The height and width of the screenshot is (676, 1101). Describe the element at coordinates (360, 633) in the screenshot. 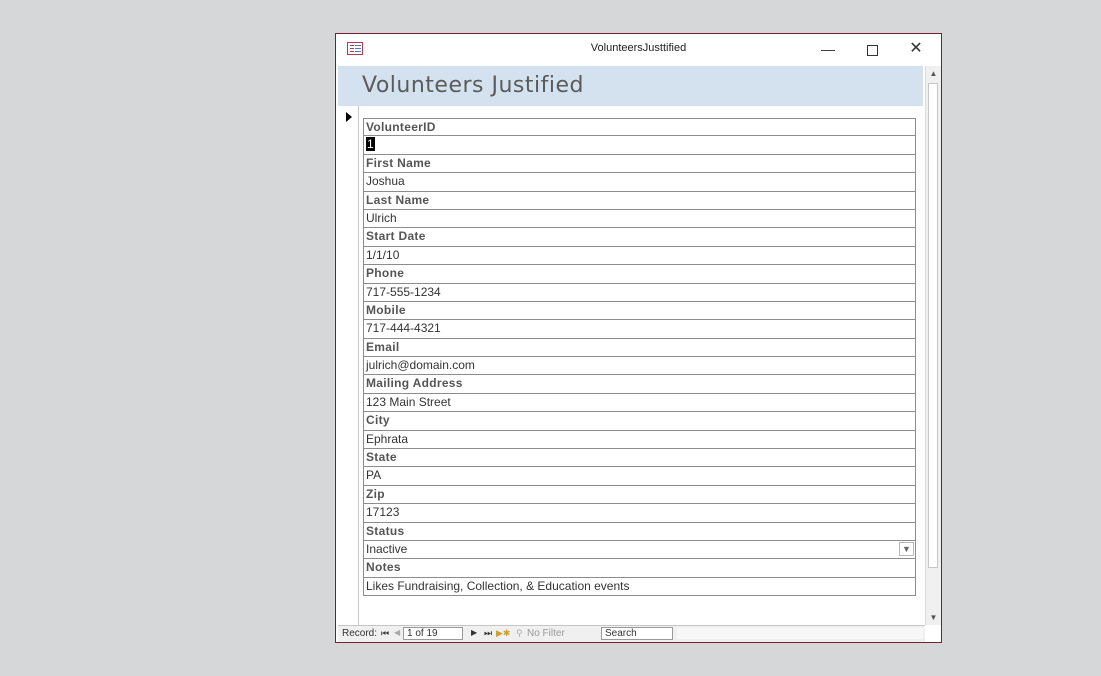

I see `record-label: Record:` at that location.